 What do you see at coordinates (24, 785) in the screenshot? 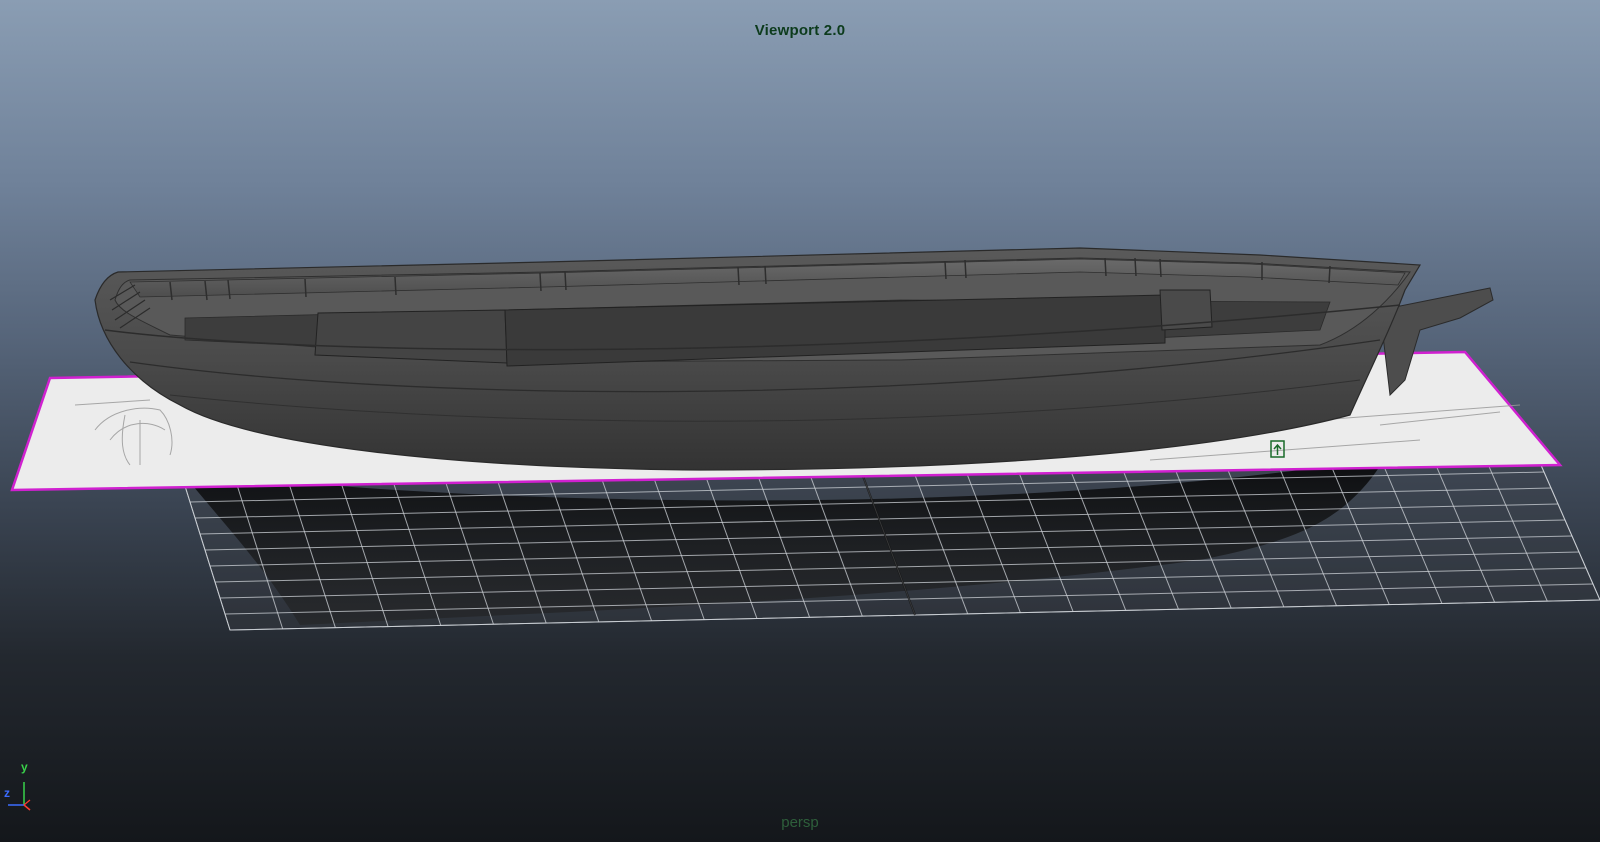
I see `axis-gizmo: y z` at bounding box center [24, 785].